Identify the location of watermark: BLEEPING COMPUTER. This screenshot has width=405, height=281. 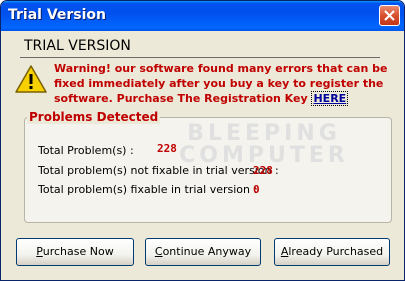
(264, 145).